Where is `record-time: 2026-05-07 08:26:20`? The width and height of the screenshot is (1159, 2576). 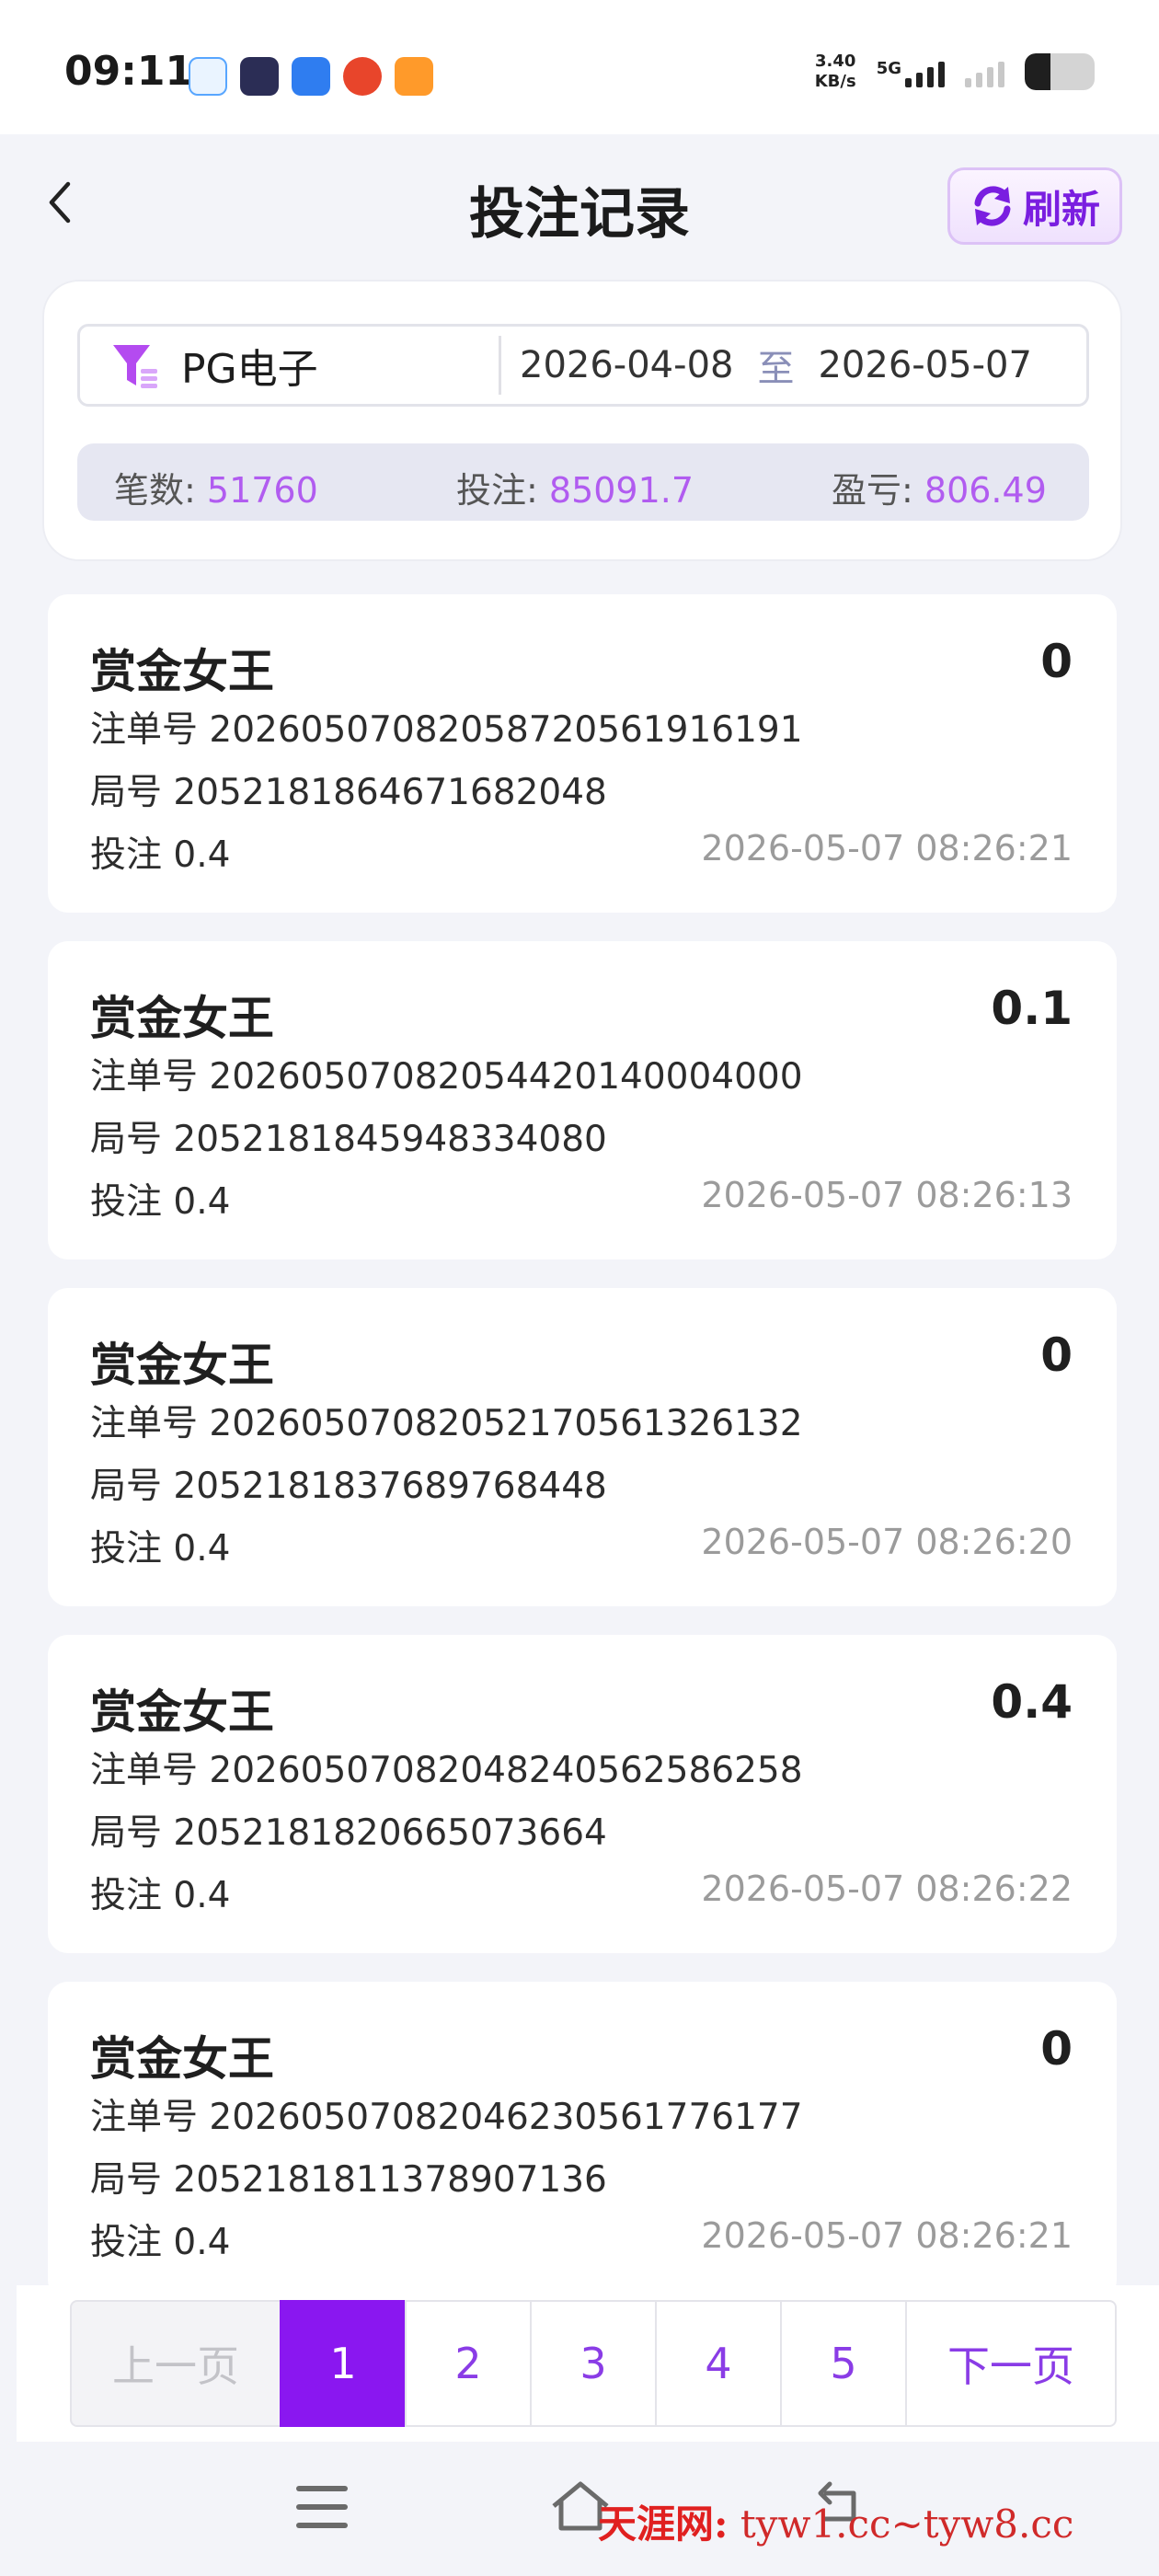
record-time: 2026-05-07 08:26:20 is located at coordinates (887, 1542).